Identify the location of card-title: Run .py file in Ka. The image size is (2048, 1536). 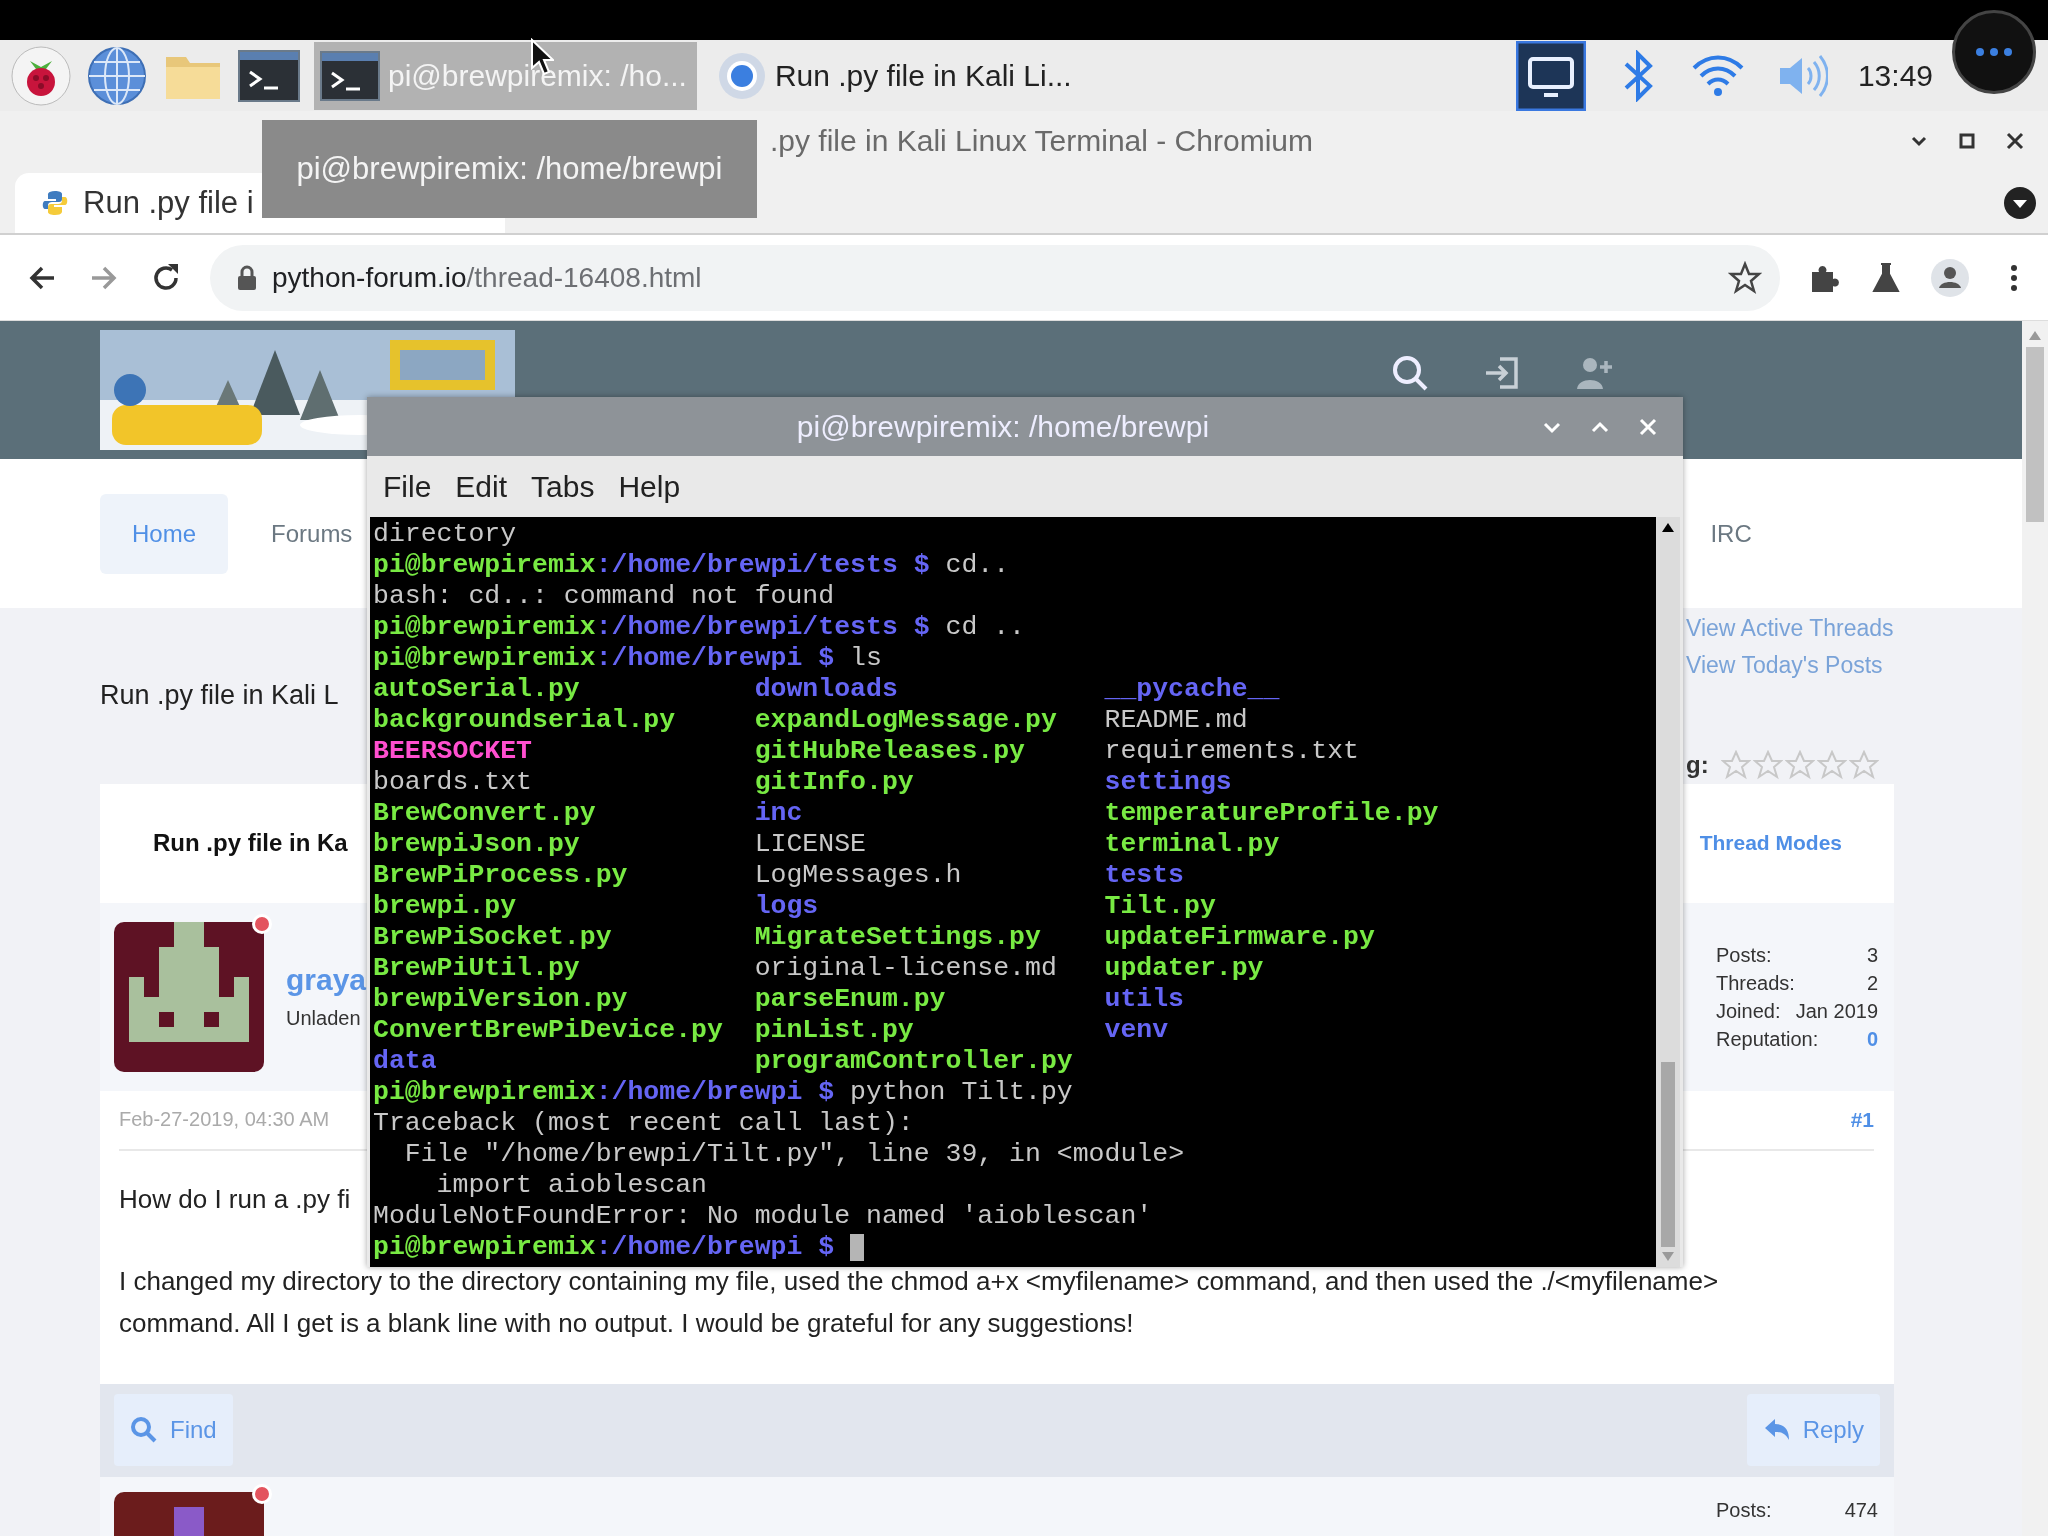
(250, 843).